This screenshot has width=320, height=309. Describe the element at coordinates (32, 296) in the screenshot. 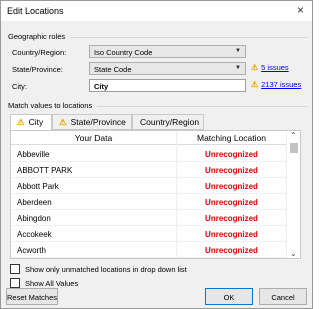

I see `reset-matches-button: Reset Matches` at that location.